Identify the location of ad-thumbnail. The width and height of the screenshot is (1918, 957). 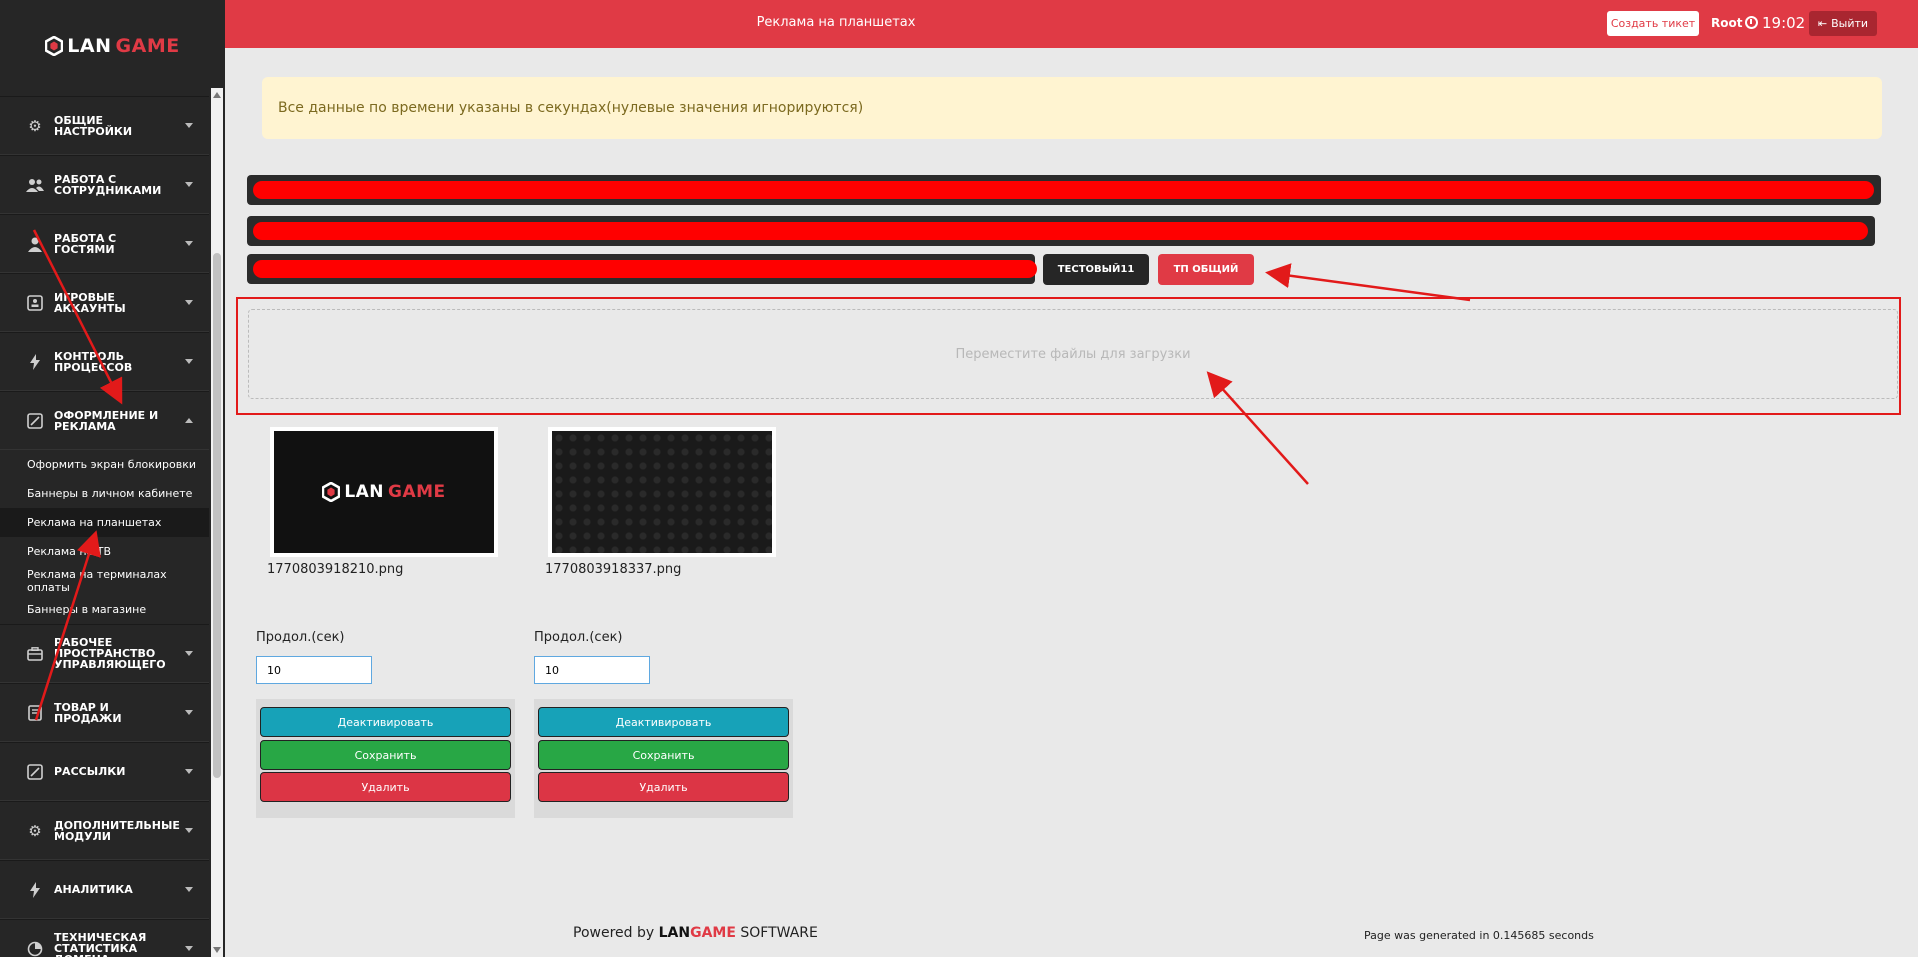
(662, 492).